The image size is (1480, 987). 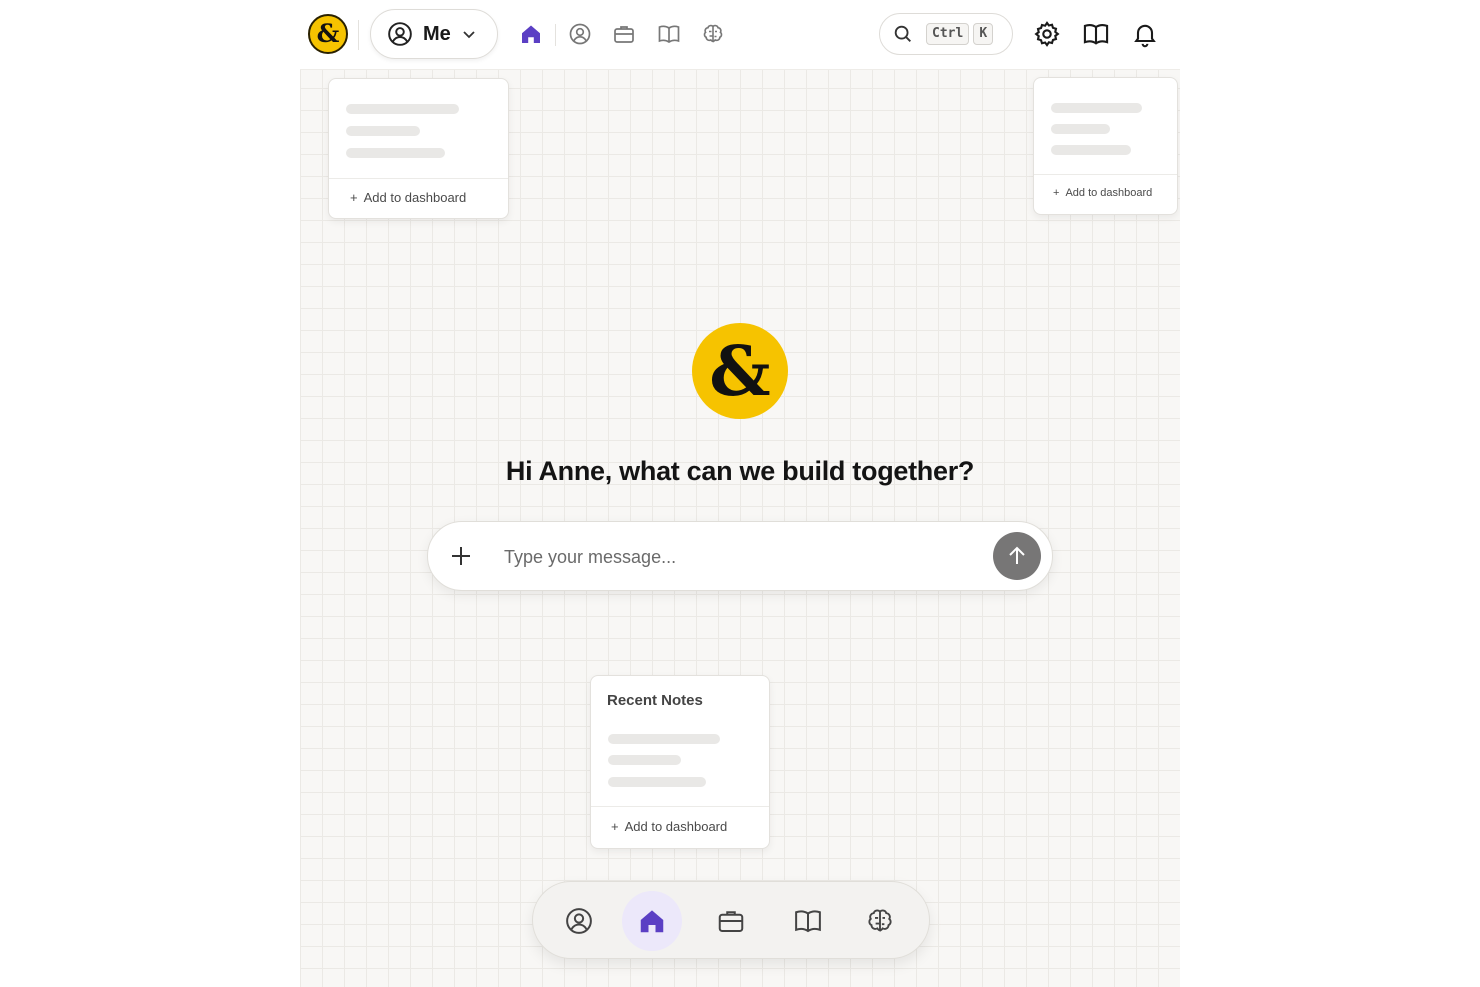 What do you see at coordinates (461, 556) in the screenshot?
I see `attach-plus-icon` at bounding box center [461, 556].